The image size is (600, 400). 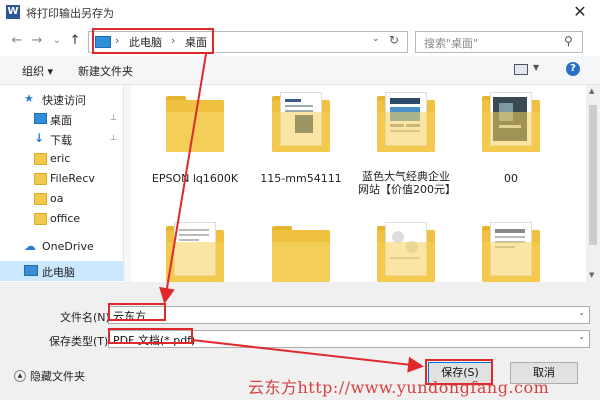 I want to click on refresh-icon: ↻, so click(x=394, y=40).